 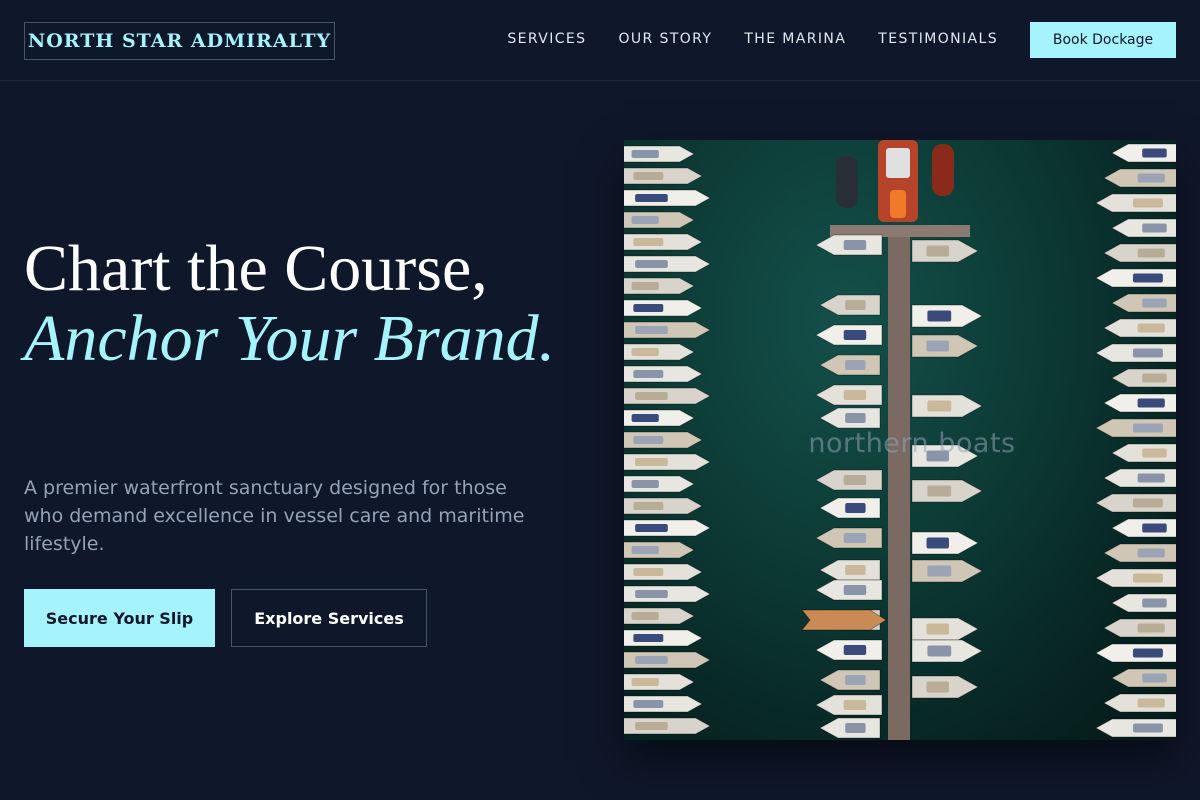 What do you see at coordinates (1103, 40) in the screenshot?
I see `book-dockage-button: Book Dockage` at bounding box center [1103, 40].